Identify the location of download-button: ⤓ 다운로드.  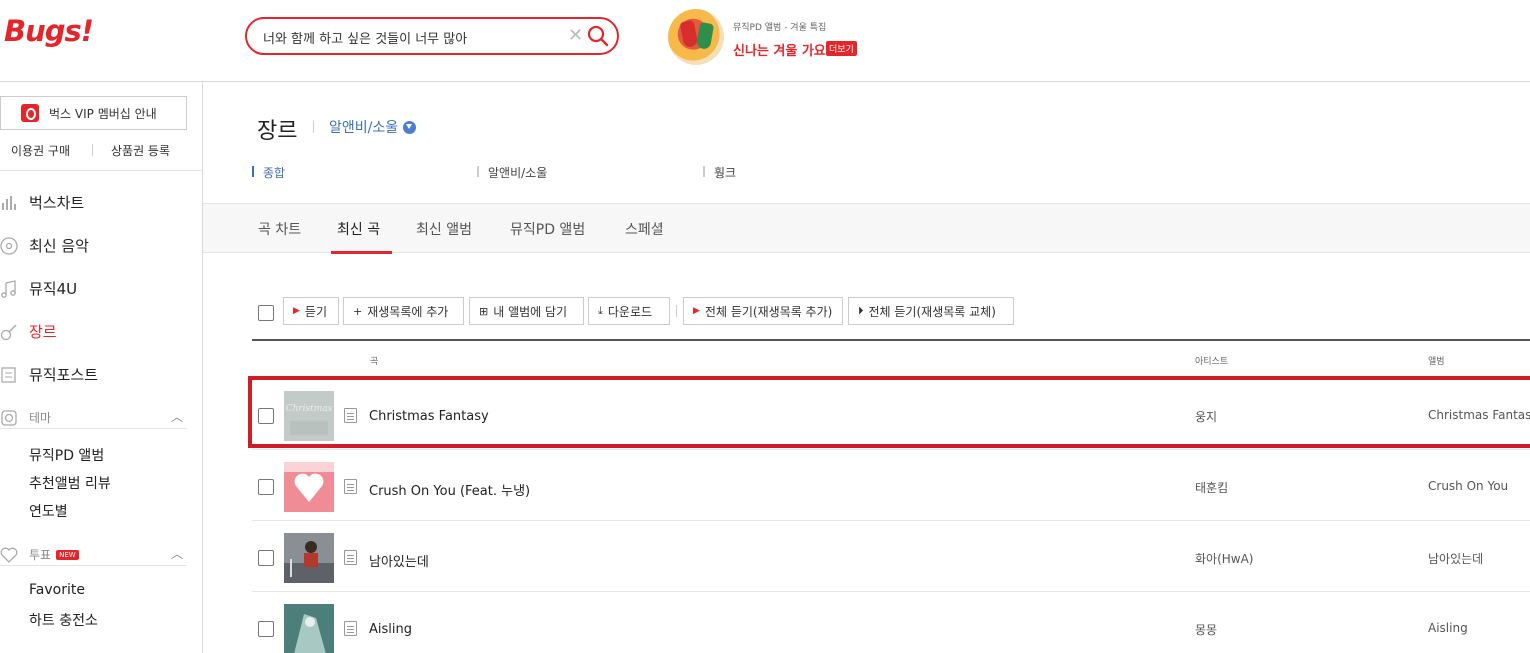
(629, 311).